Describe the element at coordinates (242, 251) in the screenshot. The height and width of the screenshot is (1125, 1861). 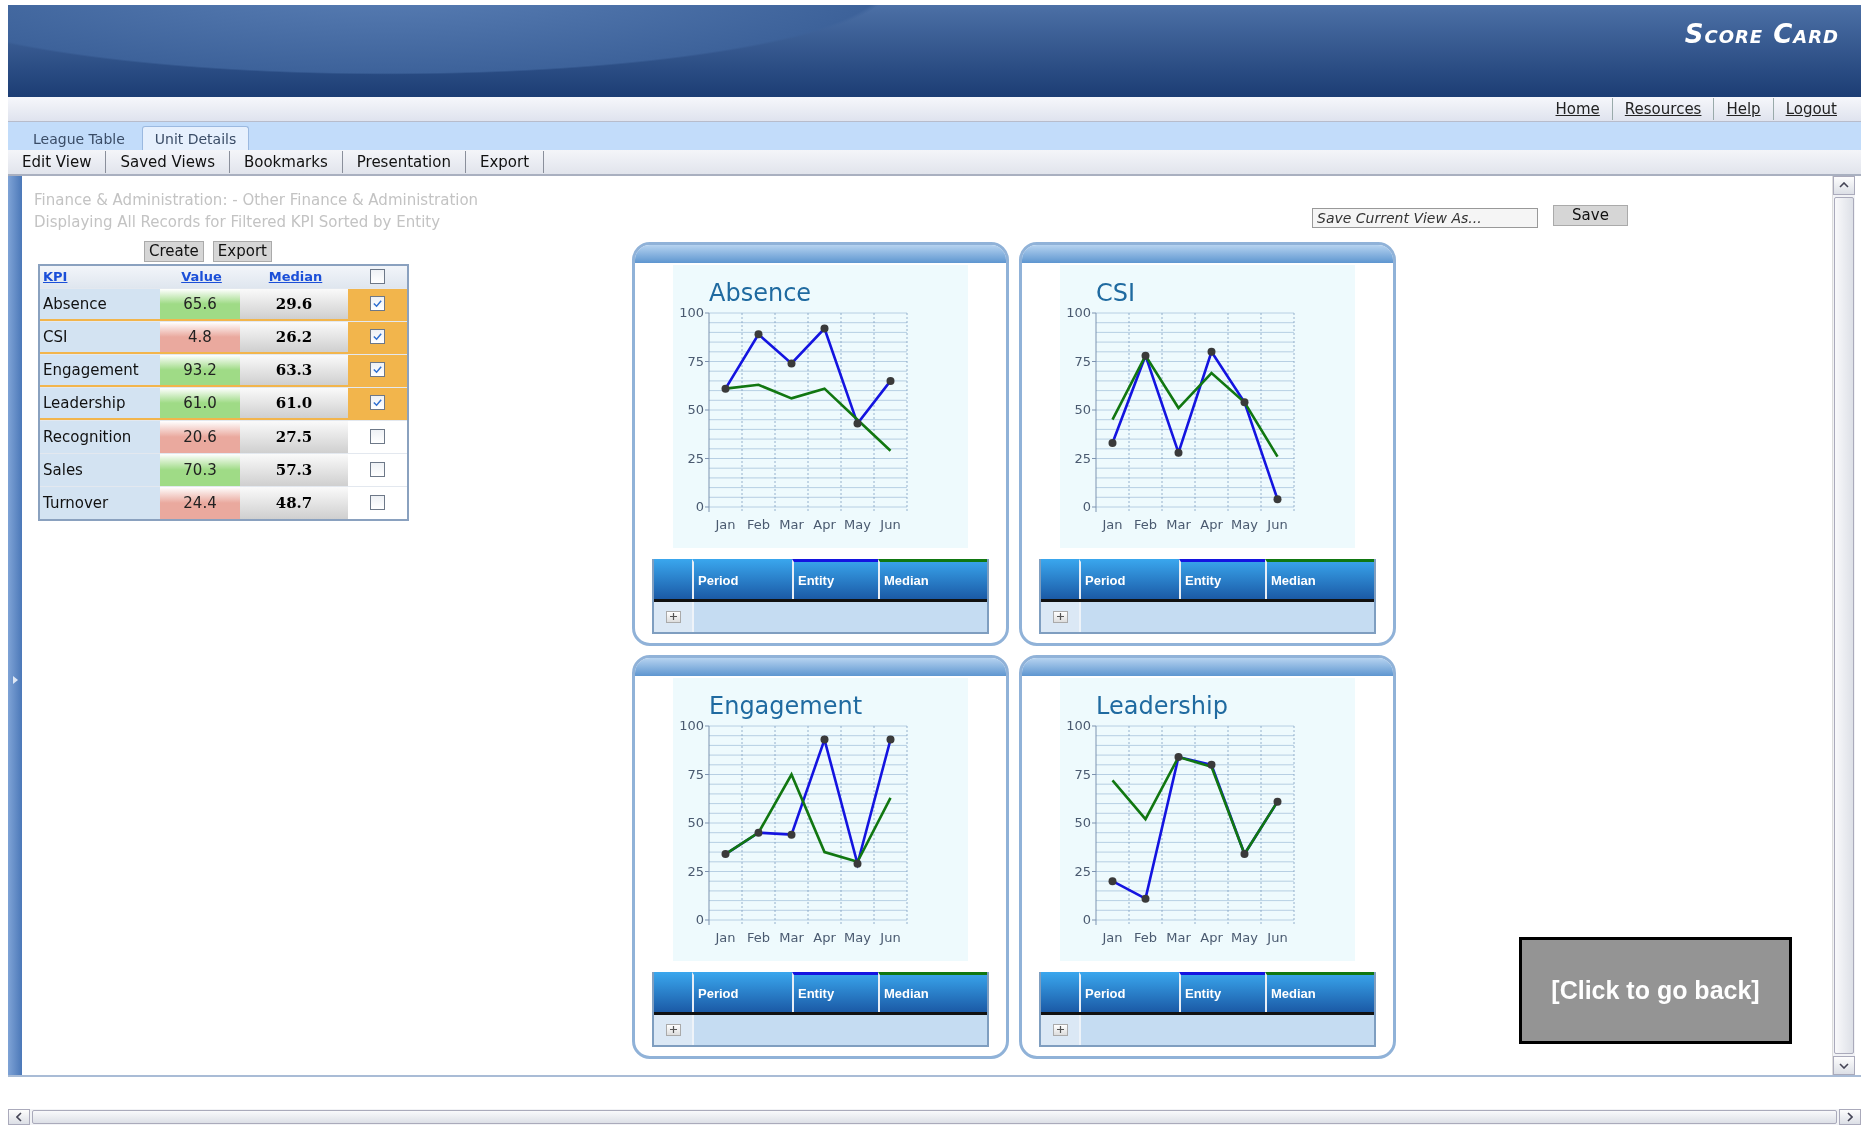
I see `table-action-button: Export` at that location.